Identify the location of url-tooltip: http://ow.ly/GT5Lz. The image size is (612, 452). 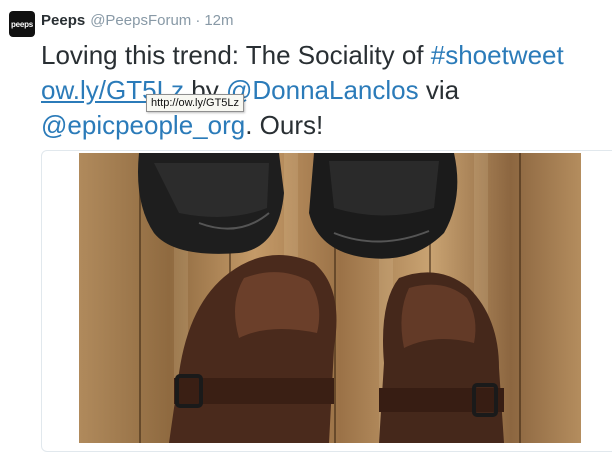
(195, 103).